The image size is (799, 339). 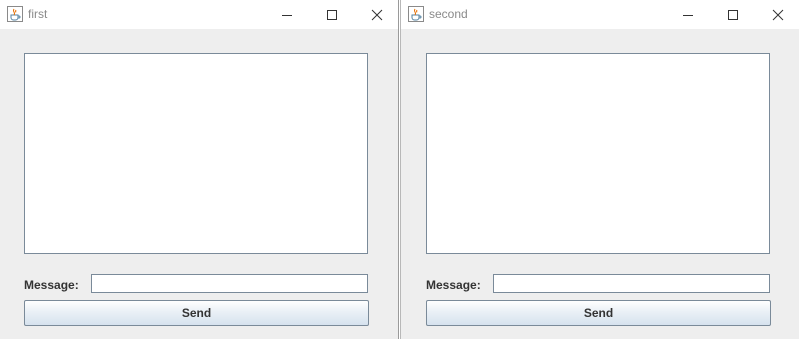 I want to click on window-title: second, so click(x=448, y=14).